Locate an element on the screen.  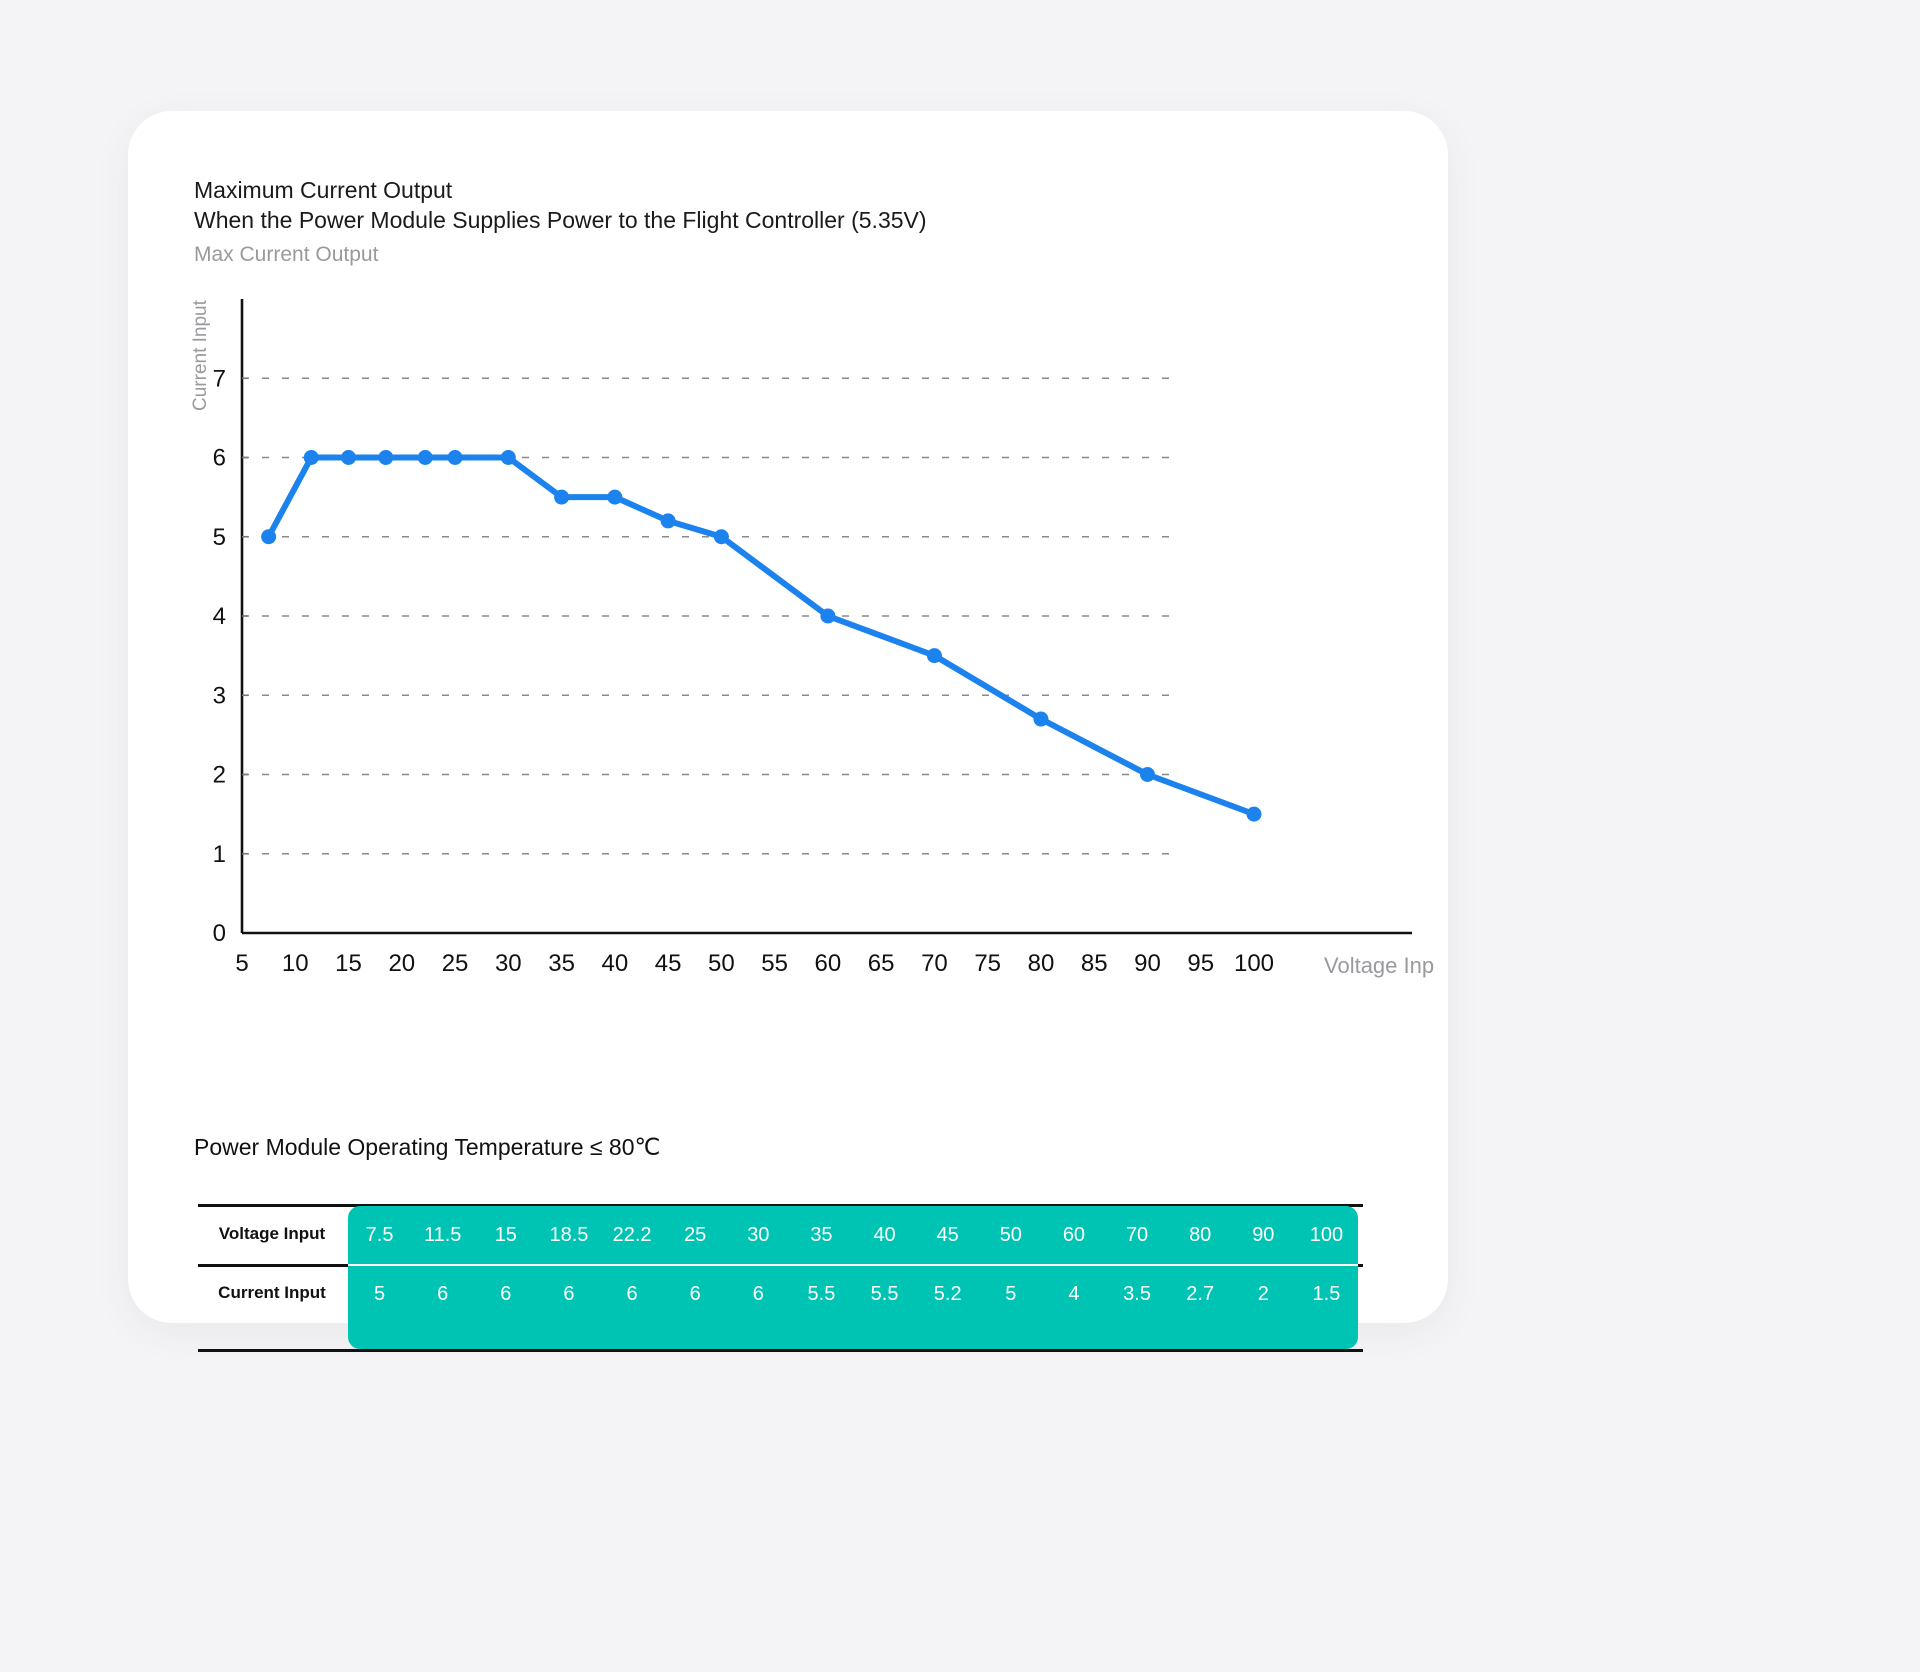
x-axis-tick-label: 65 is located at coordinates (881, 963).